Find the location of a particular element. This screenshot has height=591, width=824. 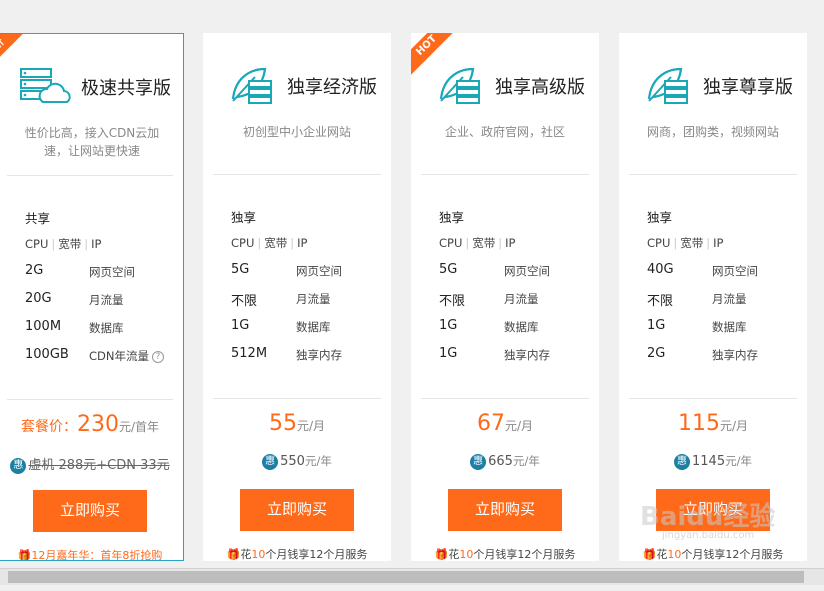

yearly-price: 1145 is located at coordinates (709, 461).